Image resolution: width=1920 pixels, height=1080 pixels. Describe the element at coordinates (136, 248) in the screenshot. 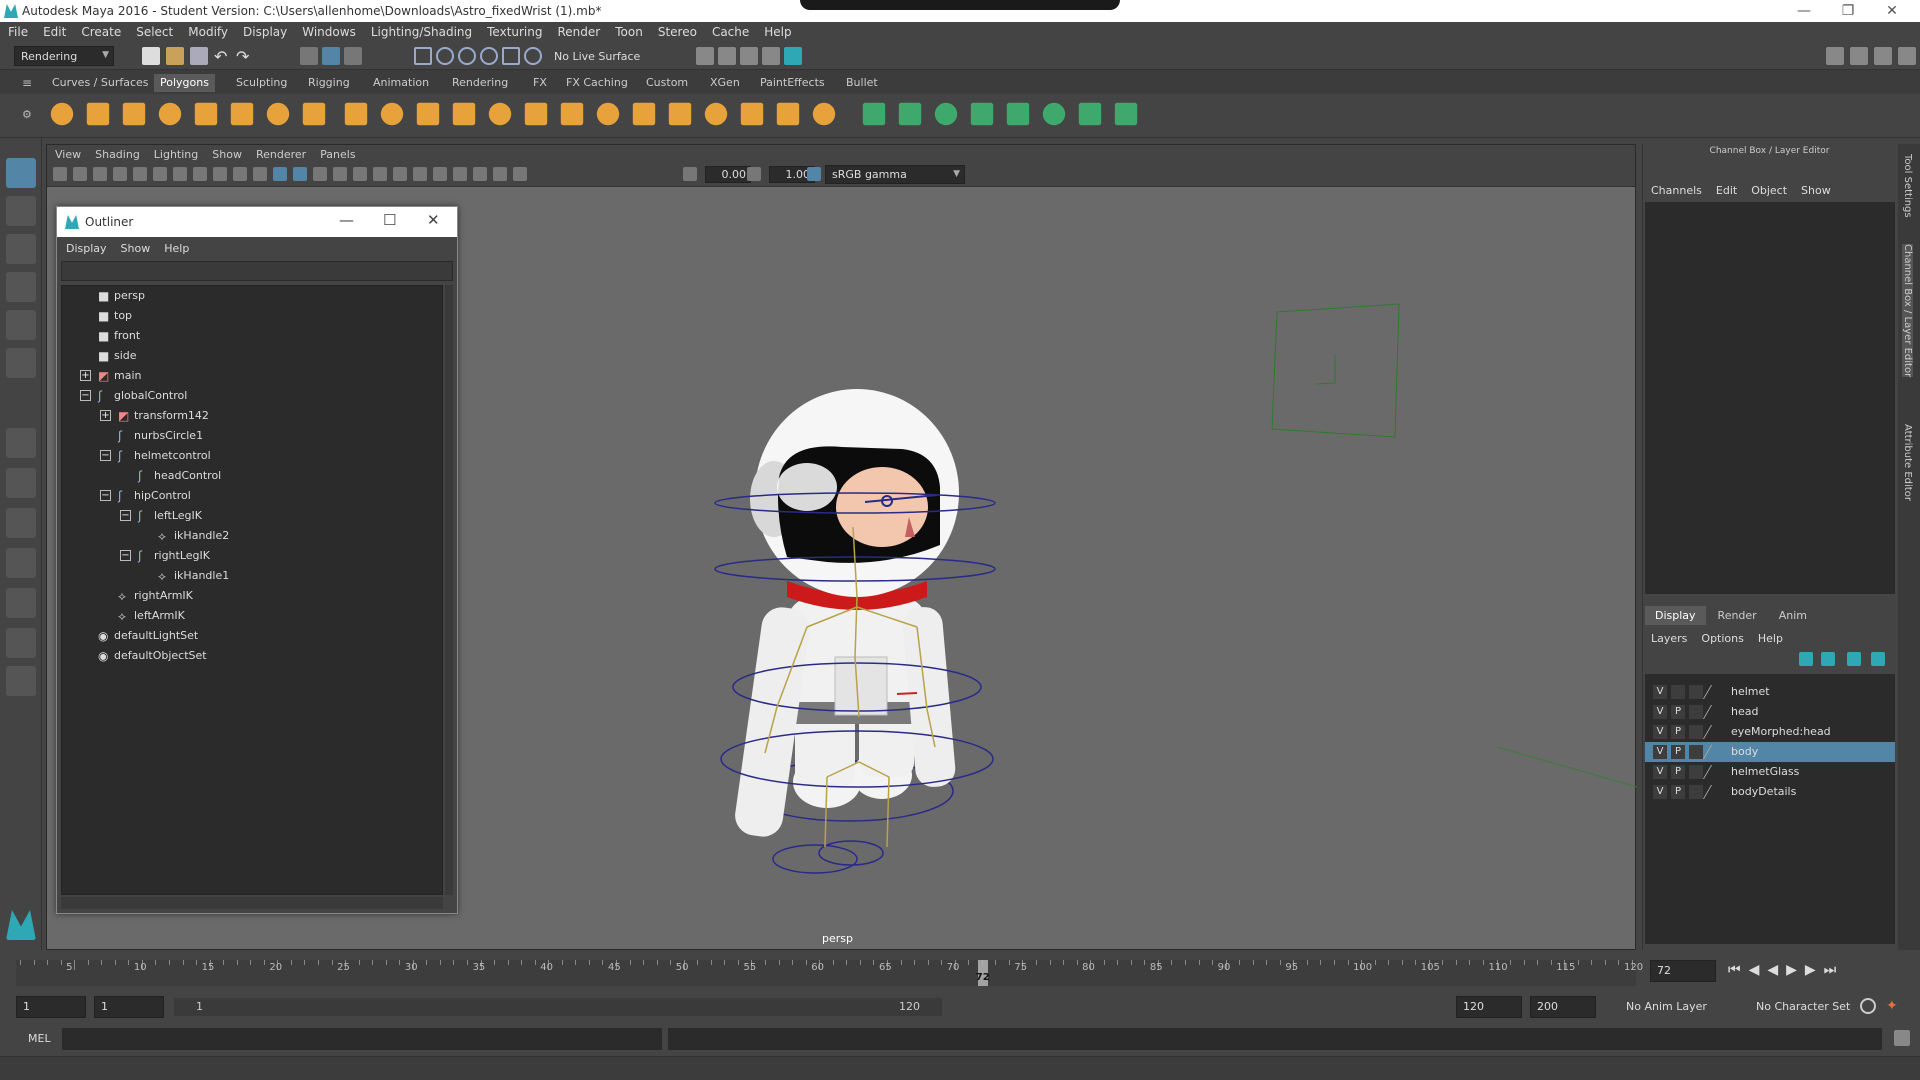

I see `outliner-menu-show: Show` at that location.